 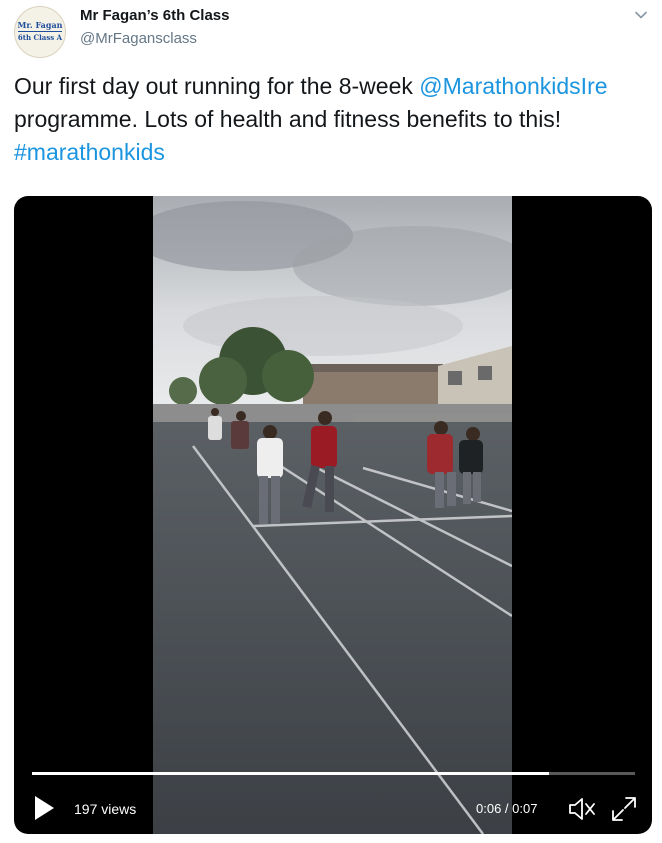 What do you see at coordinates (290, 773) in the screenshot?
I see `progress-fill` at bounding box center [290, 773].